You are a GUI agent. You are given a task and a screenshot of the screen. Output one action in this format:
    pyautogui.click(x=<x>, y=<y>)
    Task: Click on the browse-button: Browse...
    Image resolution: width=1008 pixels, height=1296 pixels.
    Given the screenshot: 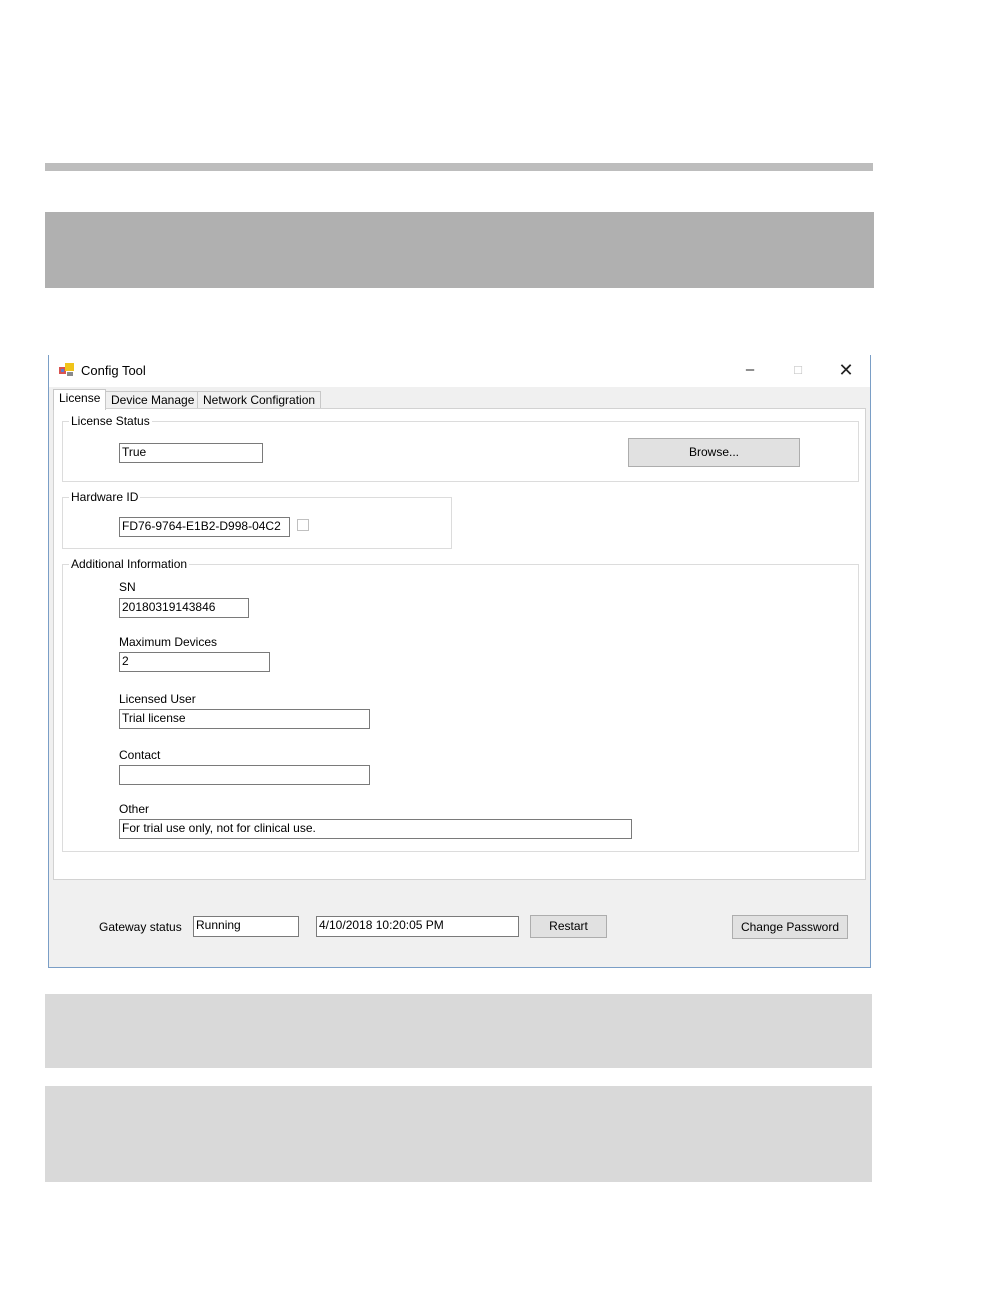 What is the action you would take?
    pyautogui.click(x=714, y=452)
    